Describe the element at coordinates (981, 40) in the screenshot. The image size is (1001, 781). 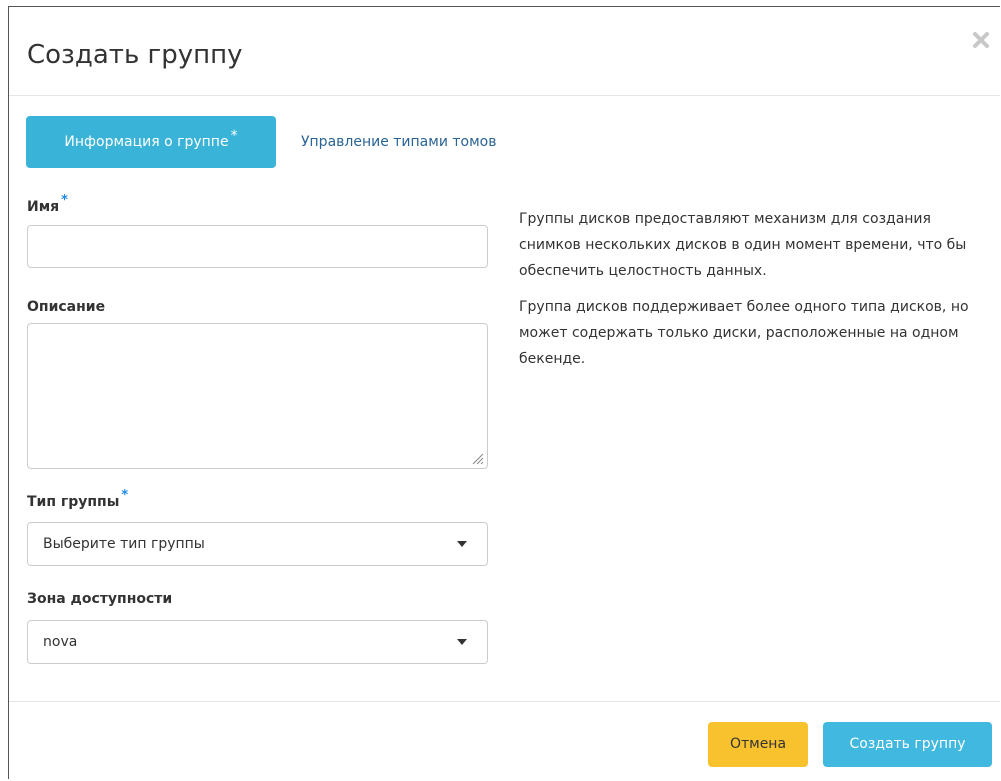
I see `close-icon` at that location.